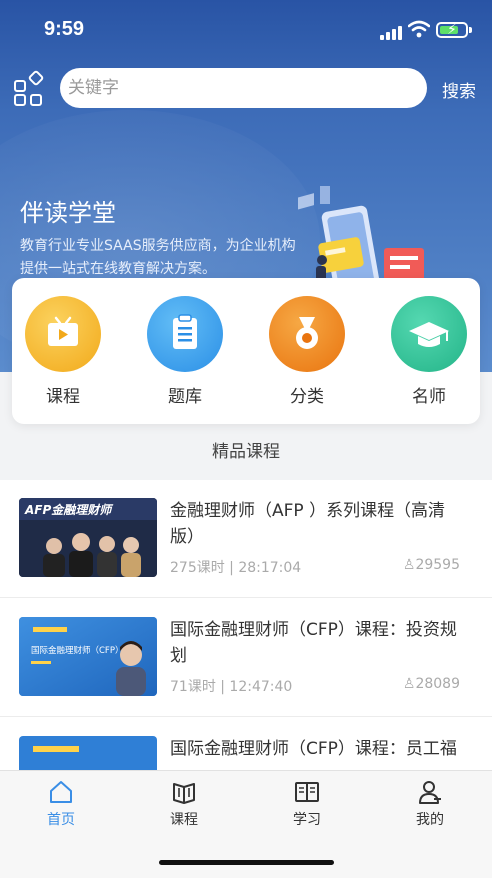 The image size is (492, 878). I want to click on category-label: 题库, so click(185, 397).